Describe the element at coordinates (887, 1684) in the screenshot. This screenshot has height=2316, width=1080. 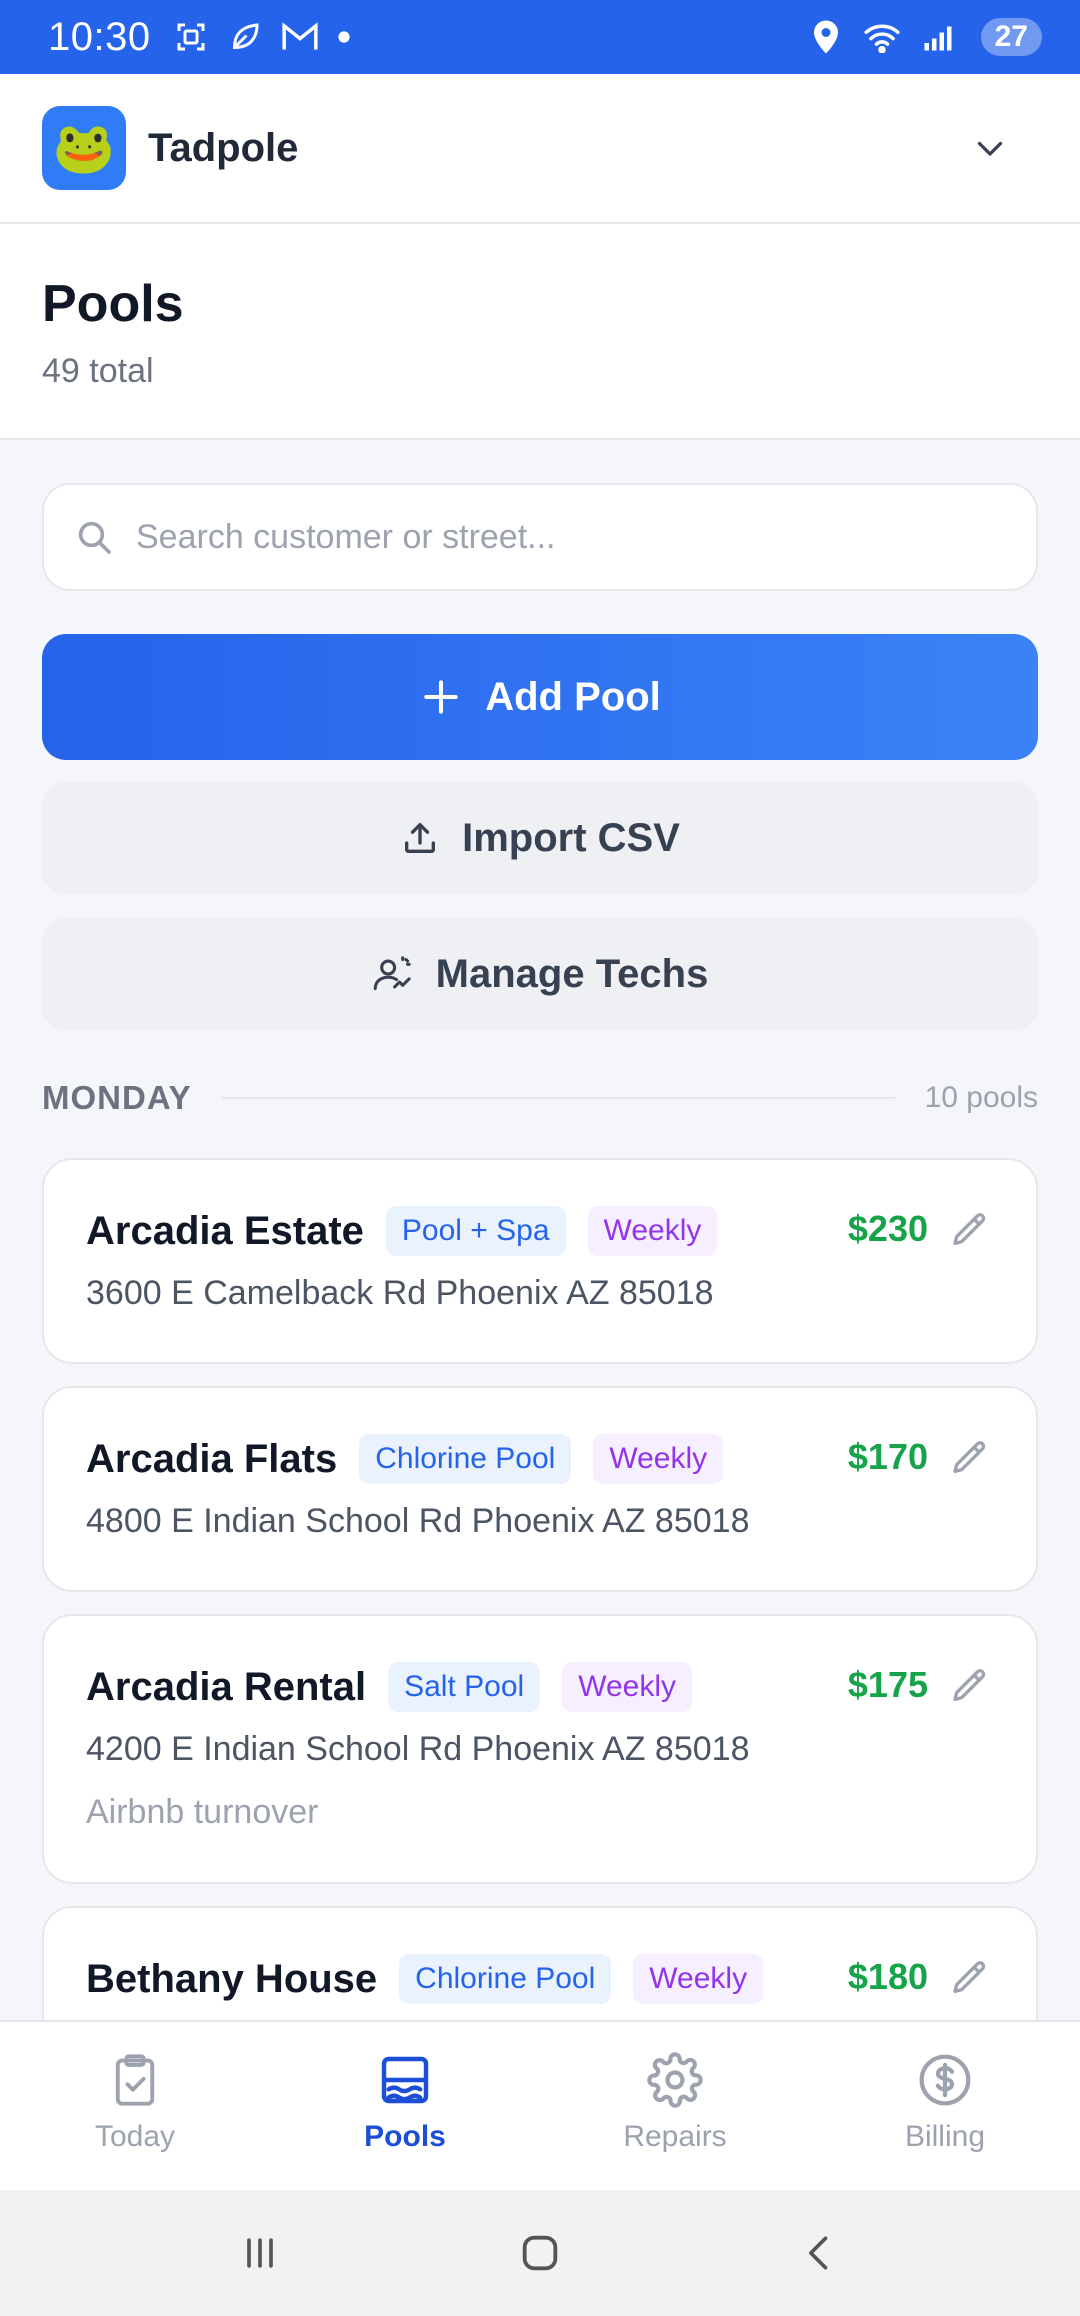
I see `pool-price: $175` at that location.